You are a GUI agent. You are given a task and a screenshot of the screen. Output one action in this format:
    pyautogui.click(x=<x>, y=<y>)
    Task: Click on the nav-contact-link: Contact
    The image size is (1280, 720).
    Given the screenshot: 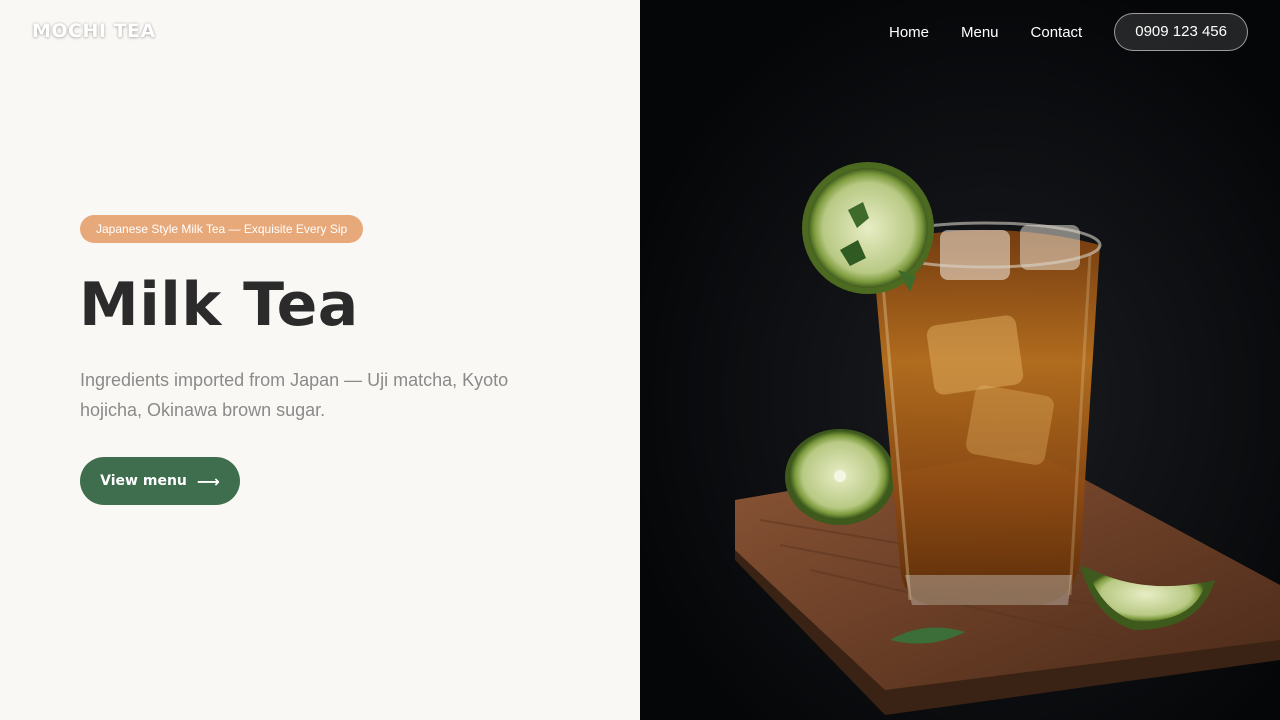 What is the action you would take?
    pyautogui.click(x=1057, y=32)
    